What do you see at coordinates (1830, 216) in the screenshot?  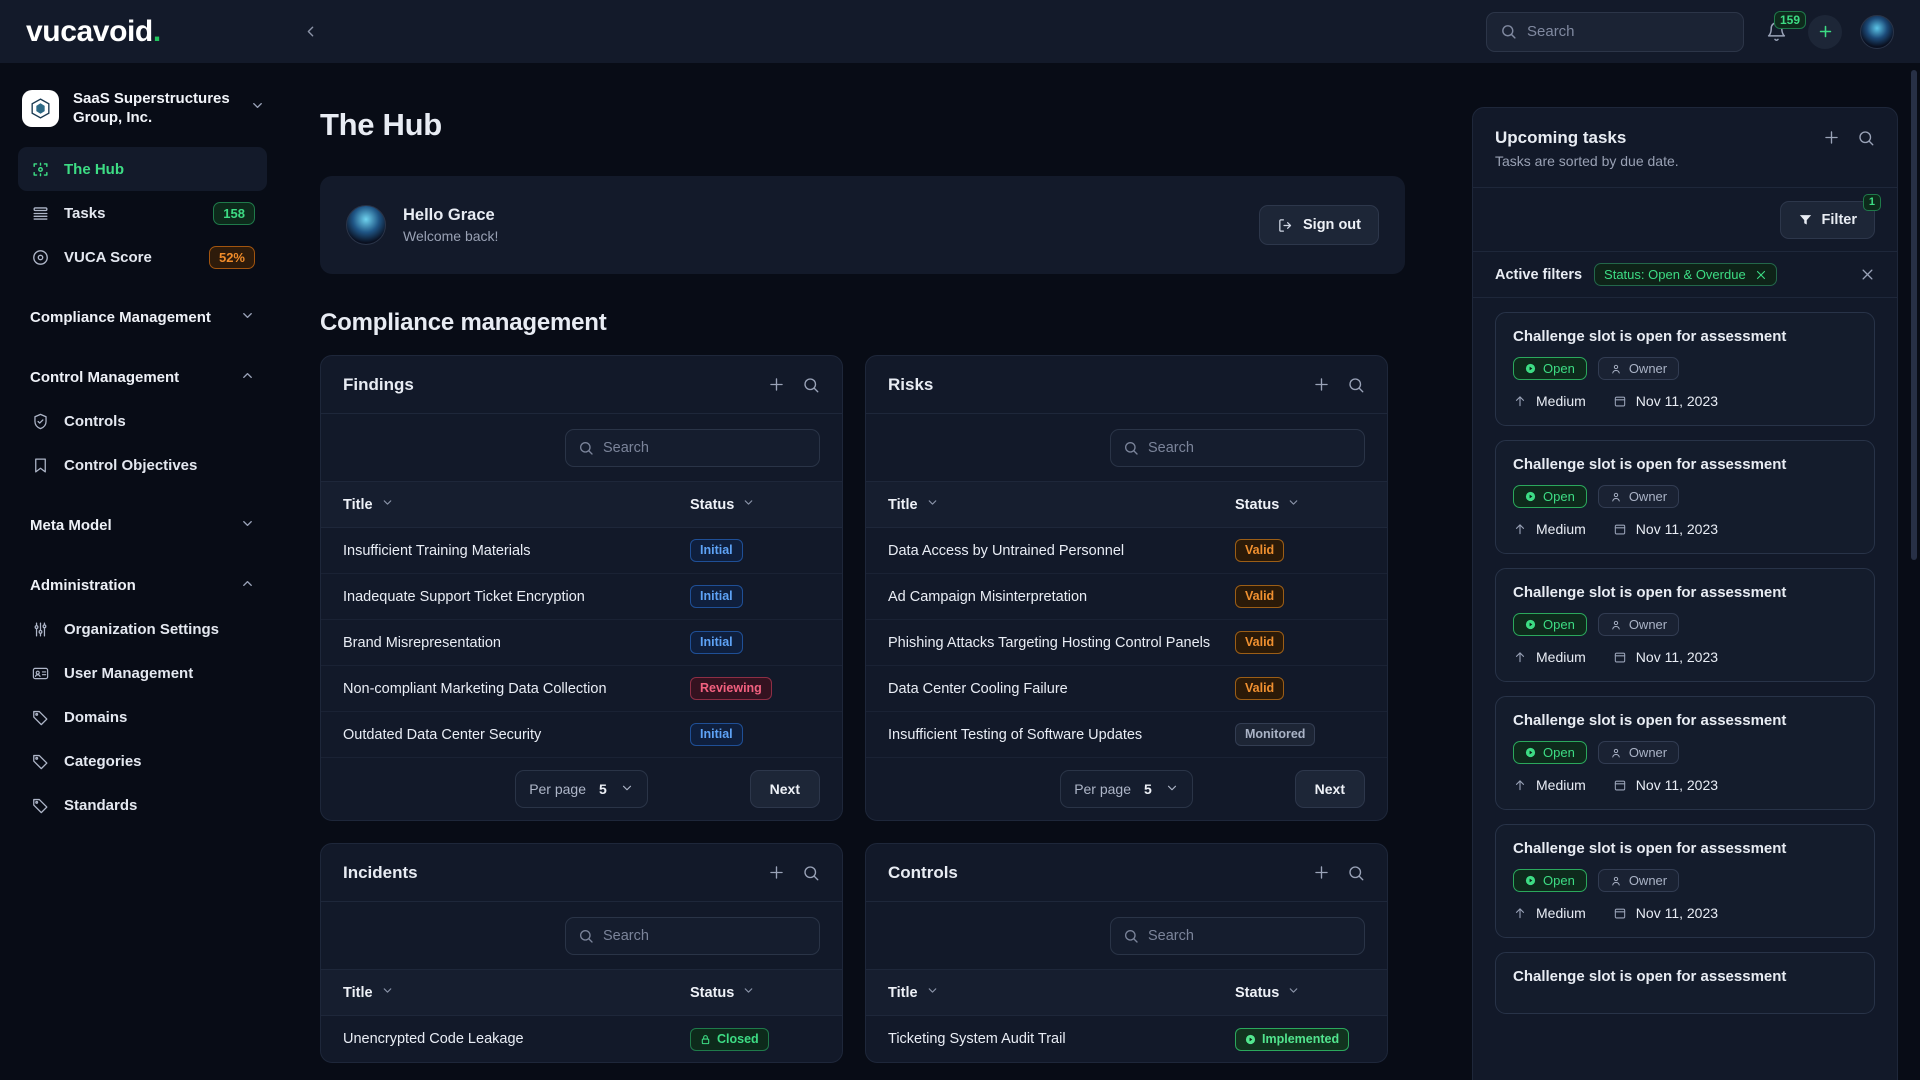 I see `filter-button: Filter 1` at bounding box center [1830, 216].